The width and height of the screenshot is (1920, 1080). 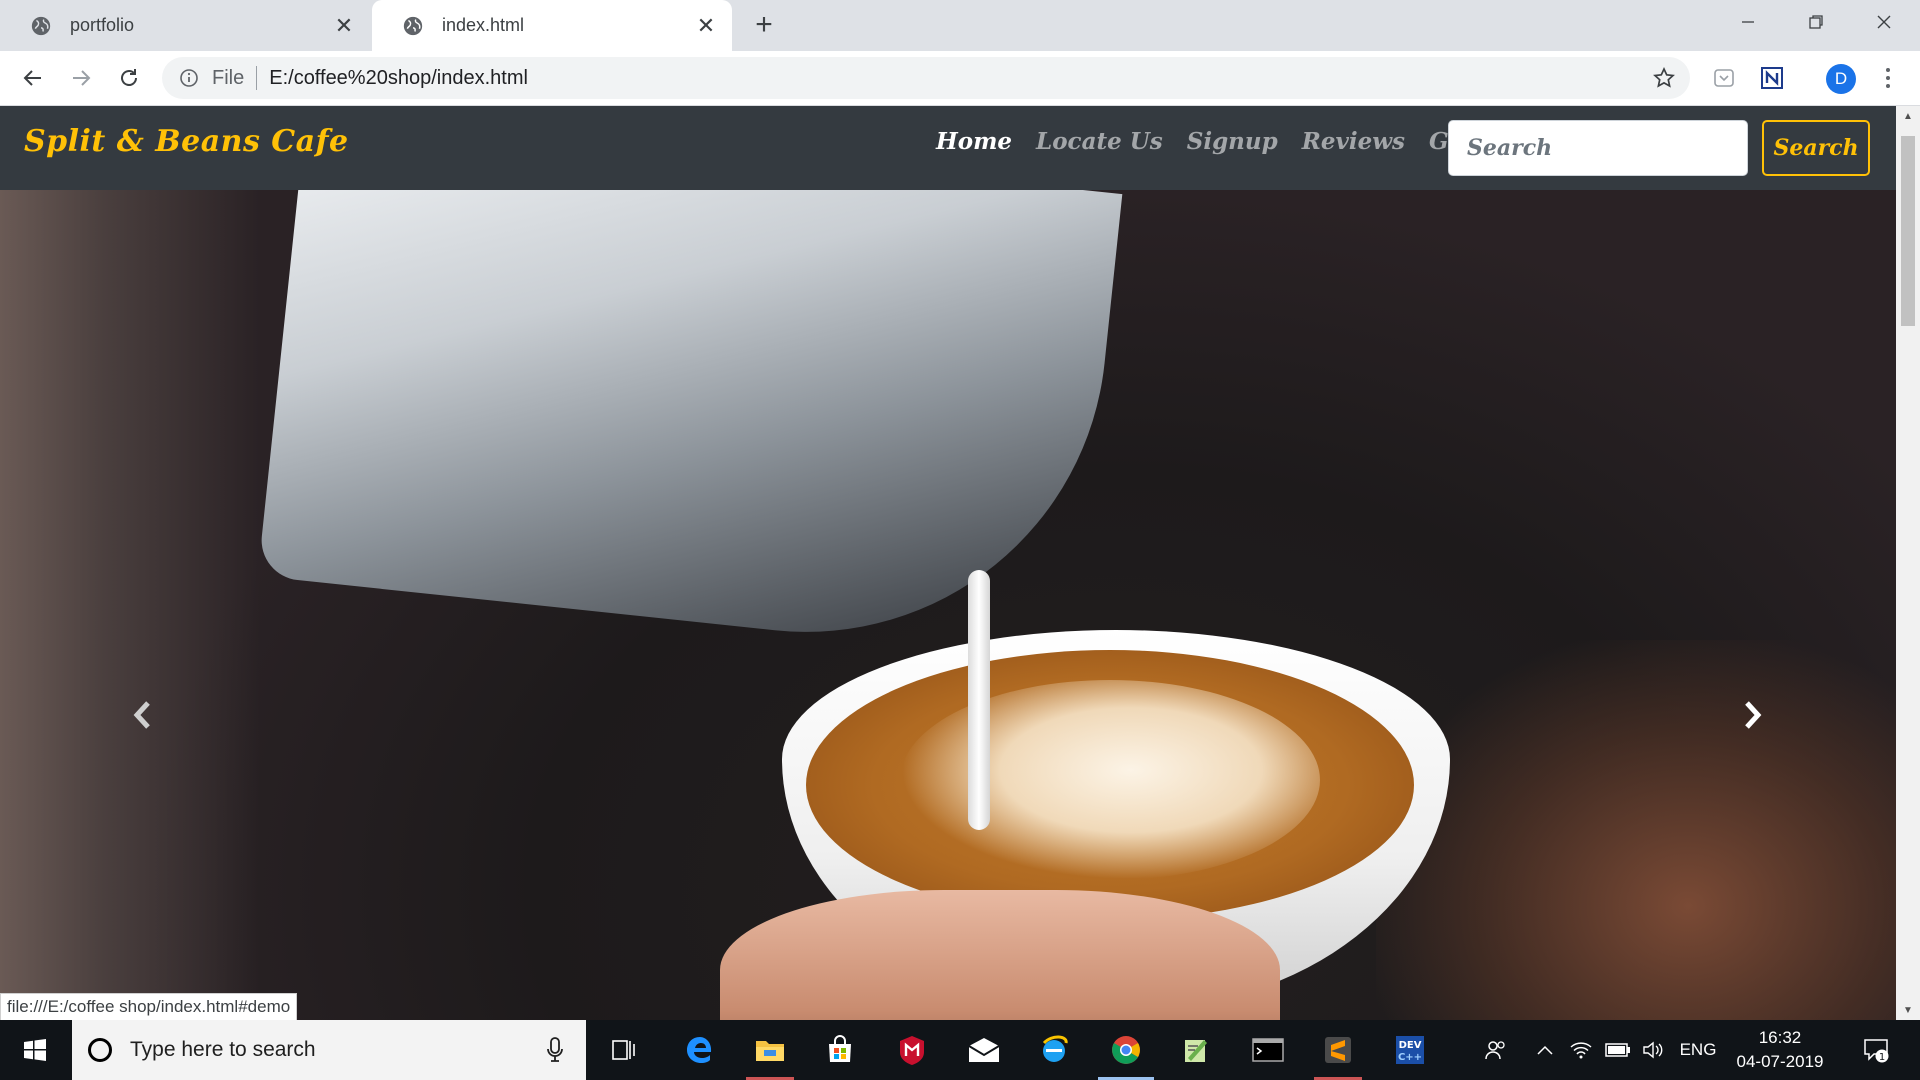 What do you see at coordinates (984, 1050) in the screenshot?
I see `mail-icon` at bounding box center [984, 1050].